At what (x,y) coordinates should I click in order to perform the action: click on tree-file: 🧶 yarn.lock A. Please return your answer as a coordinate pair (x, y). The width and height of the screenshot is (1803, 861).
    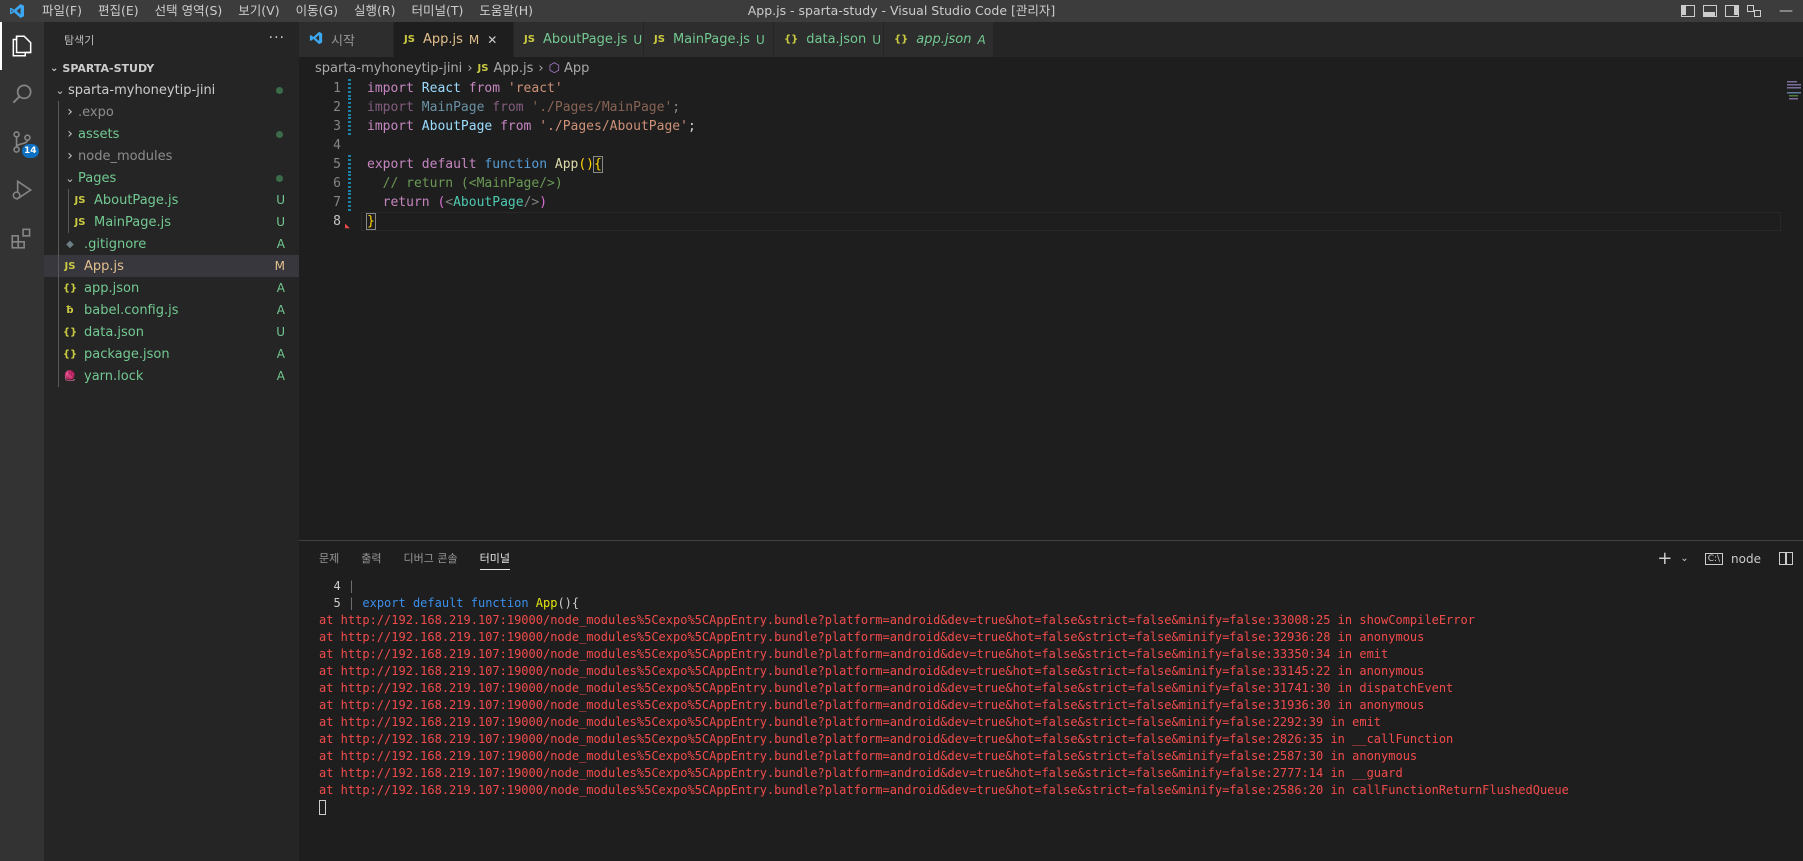
    Looking at the image, I should click on (171, 376).